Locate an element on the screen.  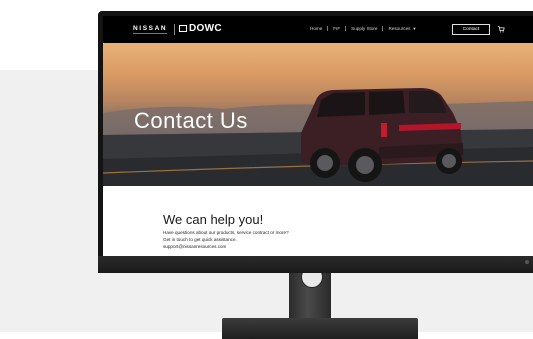
nav-resources: Resources ▼ is located at coordinates (402, 28).